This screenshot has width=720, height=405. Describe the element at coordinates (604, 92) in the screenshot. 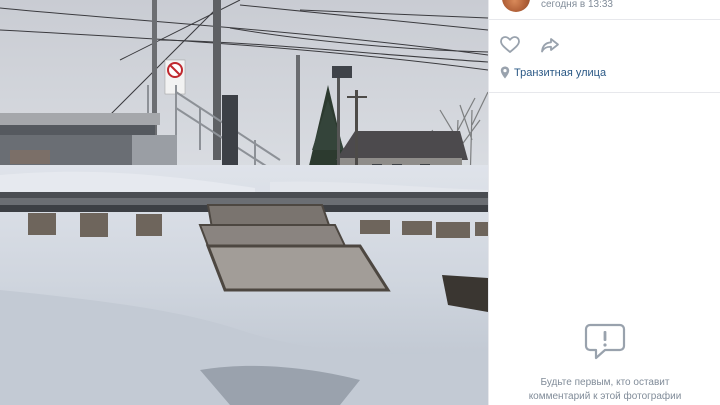

I see `divider` at that location.